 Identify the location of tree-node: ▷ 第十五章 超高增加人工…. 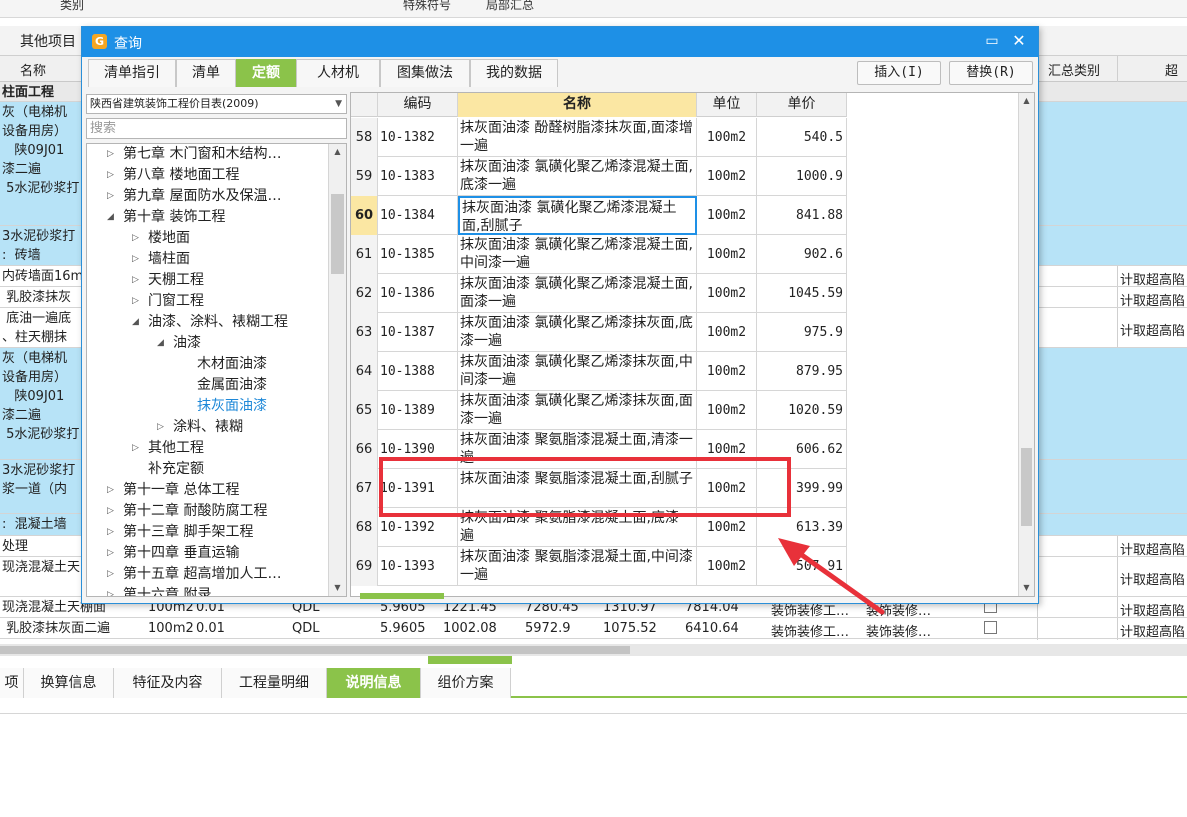
(194, 574).